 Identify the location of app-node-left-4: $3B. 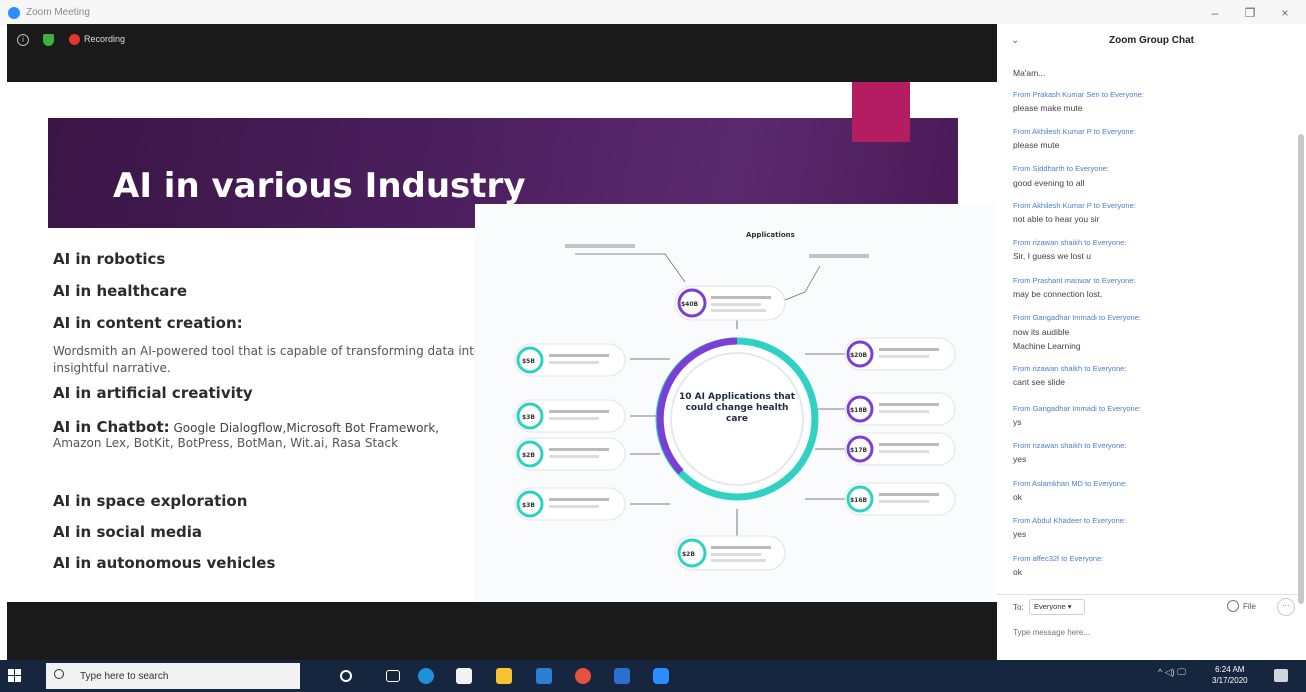
(570, 504).